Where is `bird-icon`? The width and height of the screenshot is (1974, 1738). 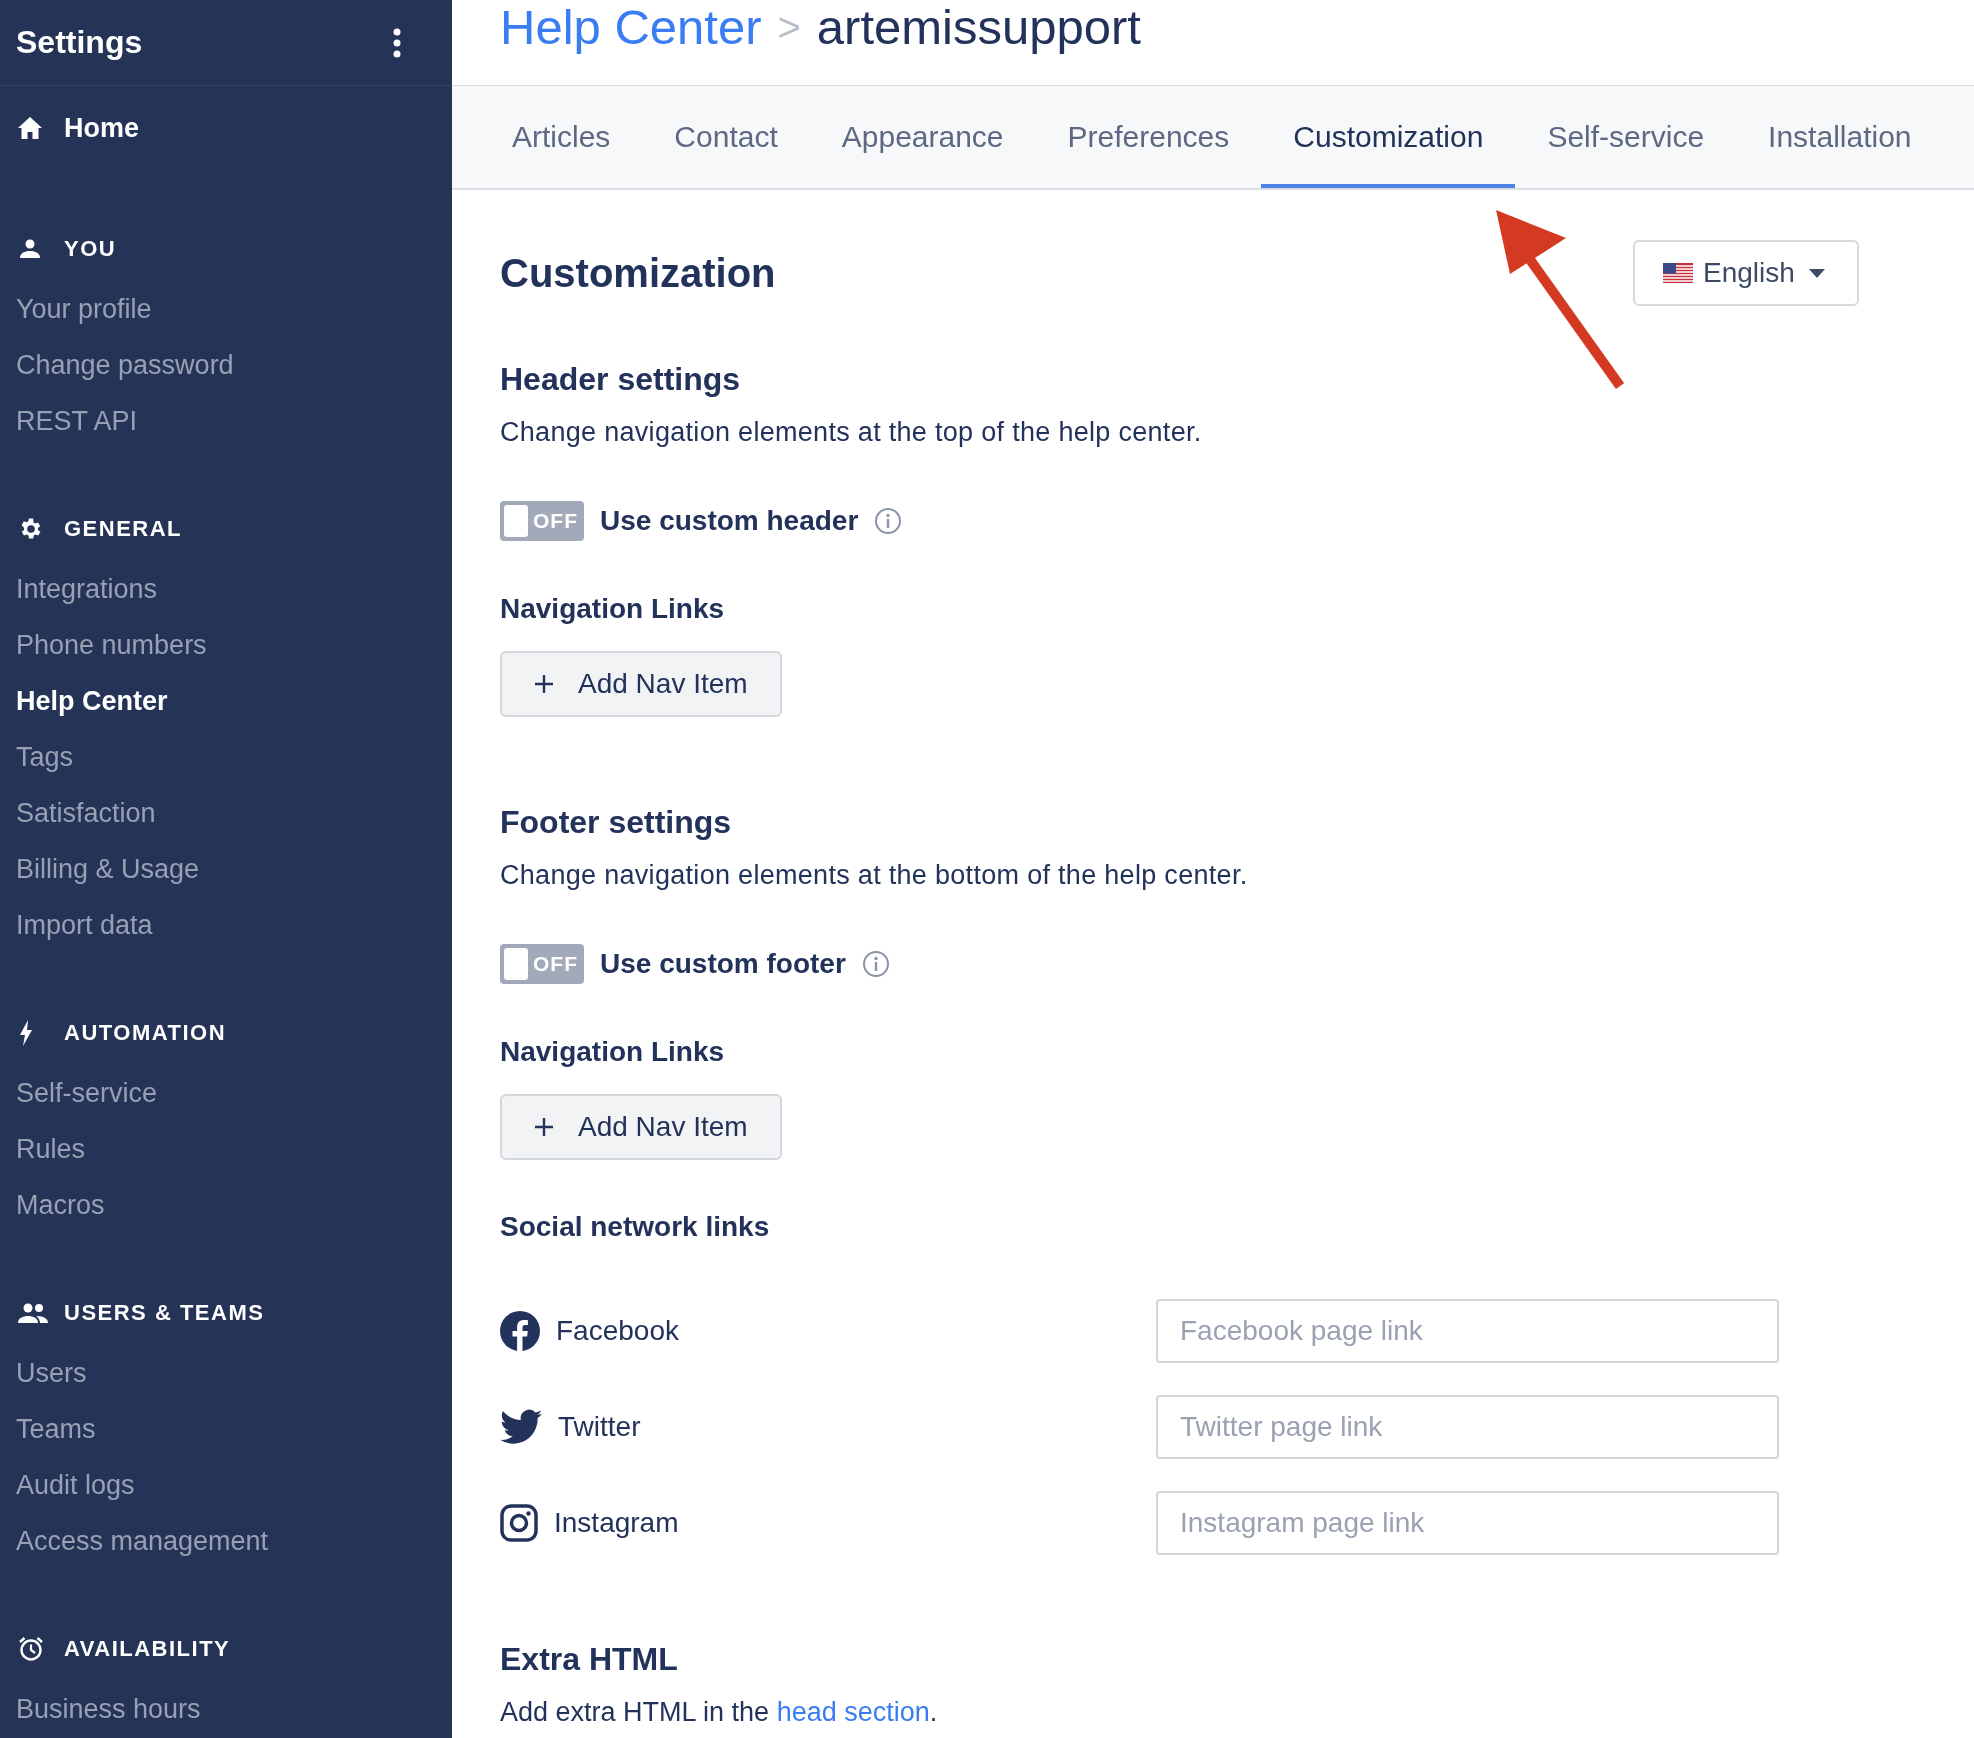 bird-icon is located at coordinates (521, 1427).